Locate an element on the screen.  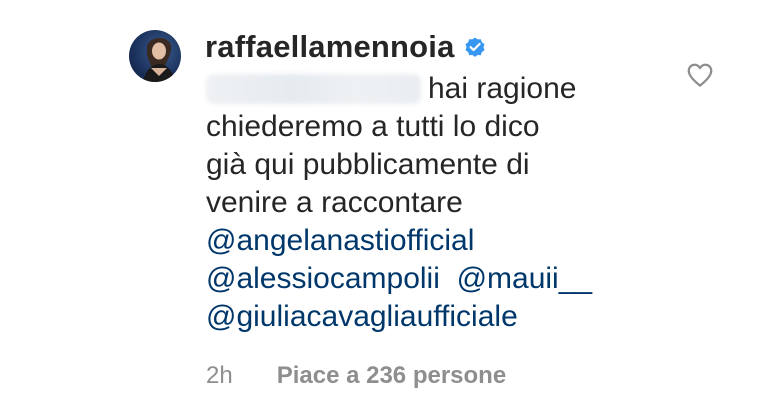
avatar is located at coordinates (155, 56).